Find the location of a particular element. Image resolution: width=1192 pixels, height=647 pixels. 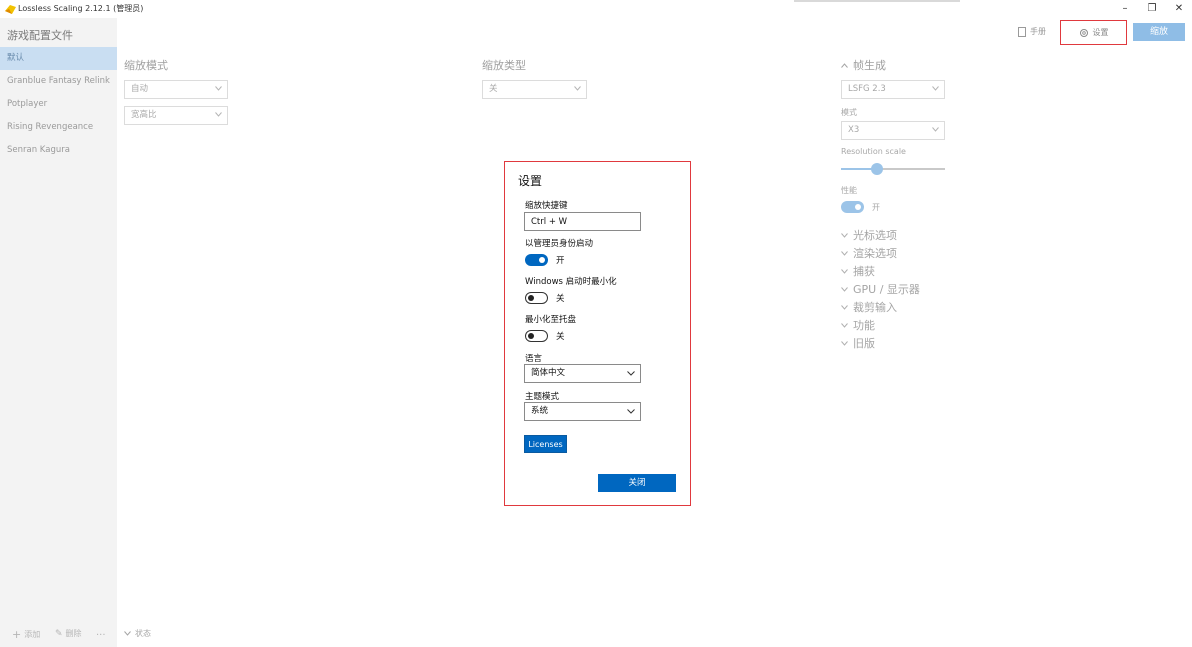

app-logo-icon is located at coordinates (10, 9).